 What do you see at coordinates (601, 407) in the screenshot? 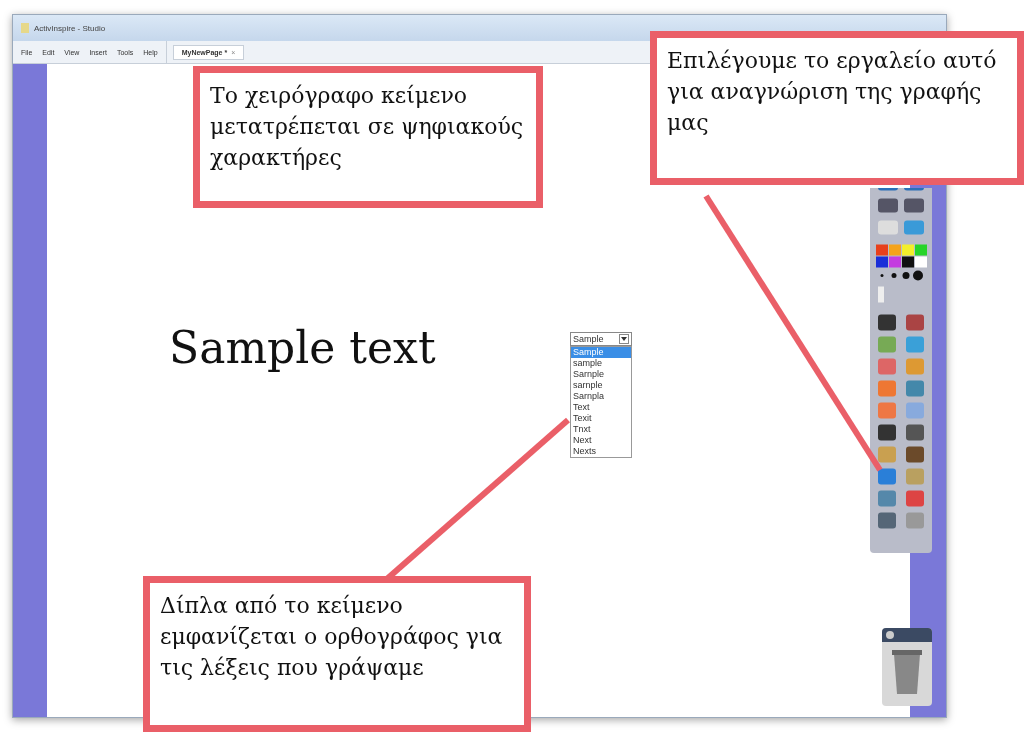
I see `suggestion-item: Text` at bounding box center [601, 407].